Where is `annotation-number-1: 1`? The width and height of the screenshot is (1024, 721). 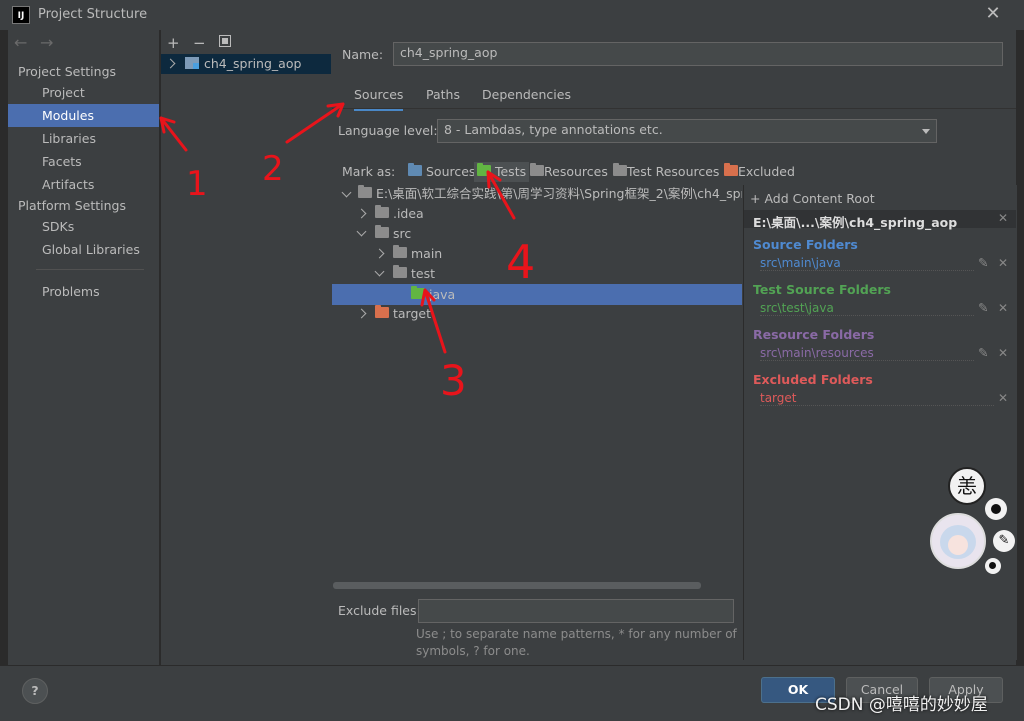
annotation-number-1: 1 is located at coordinates (197, 184).